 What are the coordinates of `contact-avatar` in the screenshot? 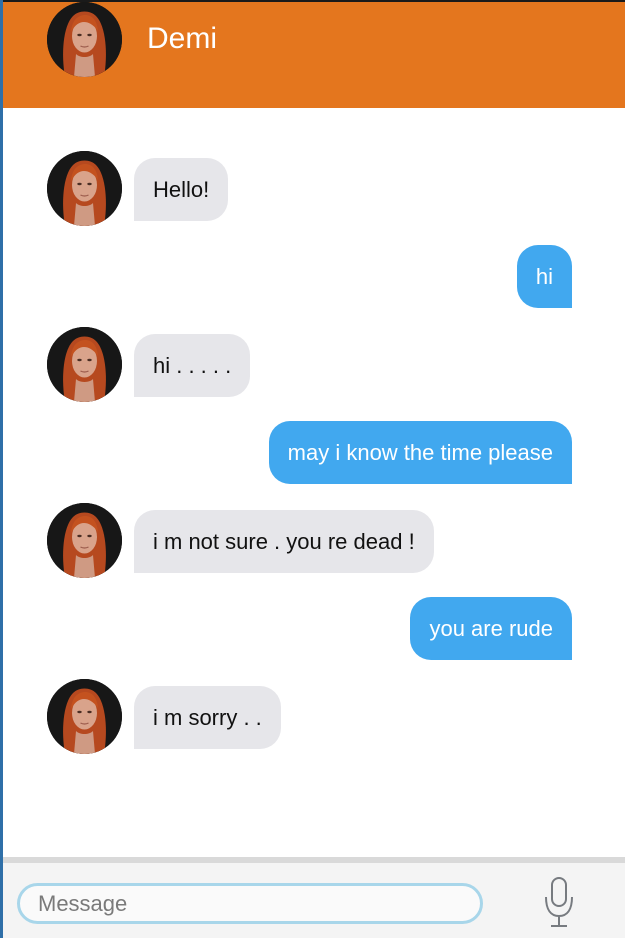 It's located at (84, 39).